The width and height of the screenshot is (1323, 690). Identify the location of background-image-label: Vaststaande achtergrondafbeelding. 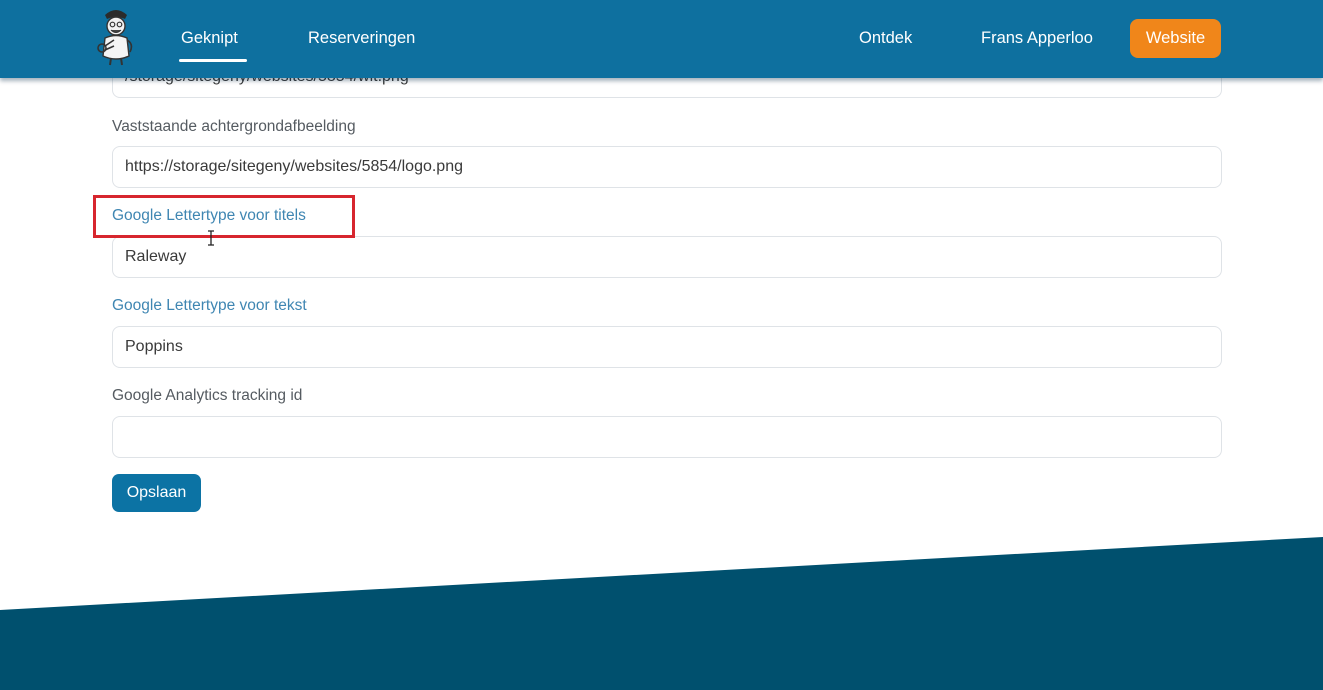
(234, 126).